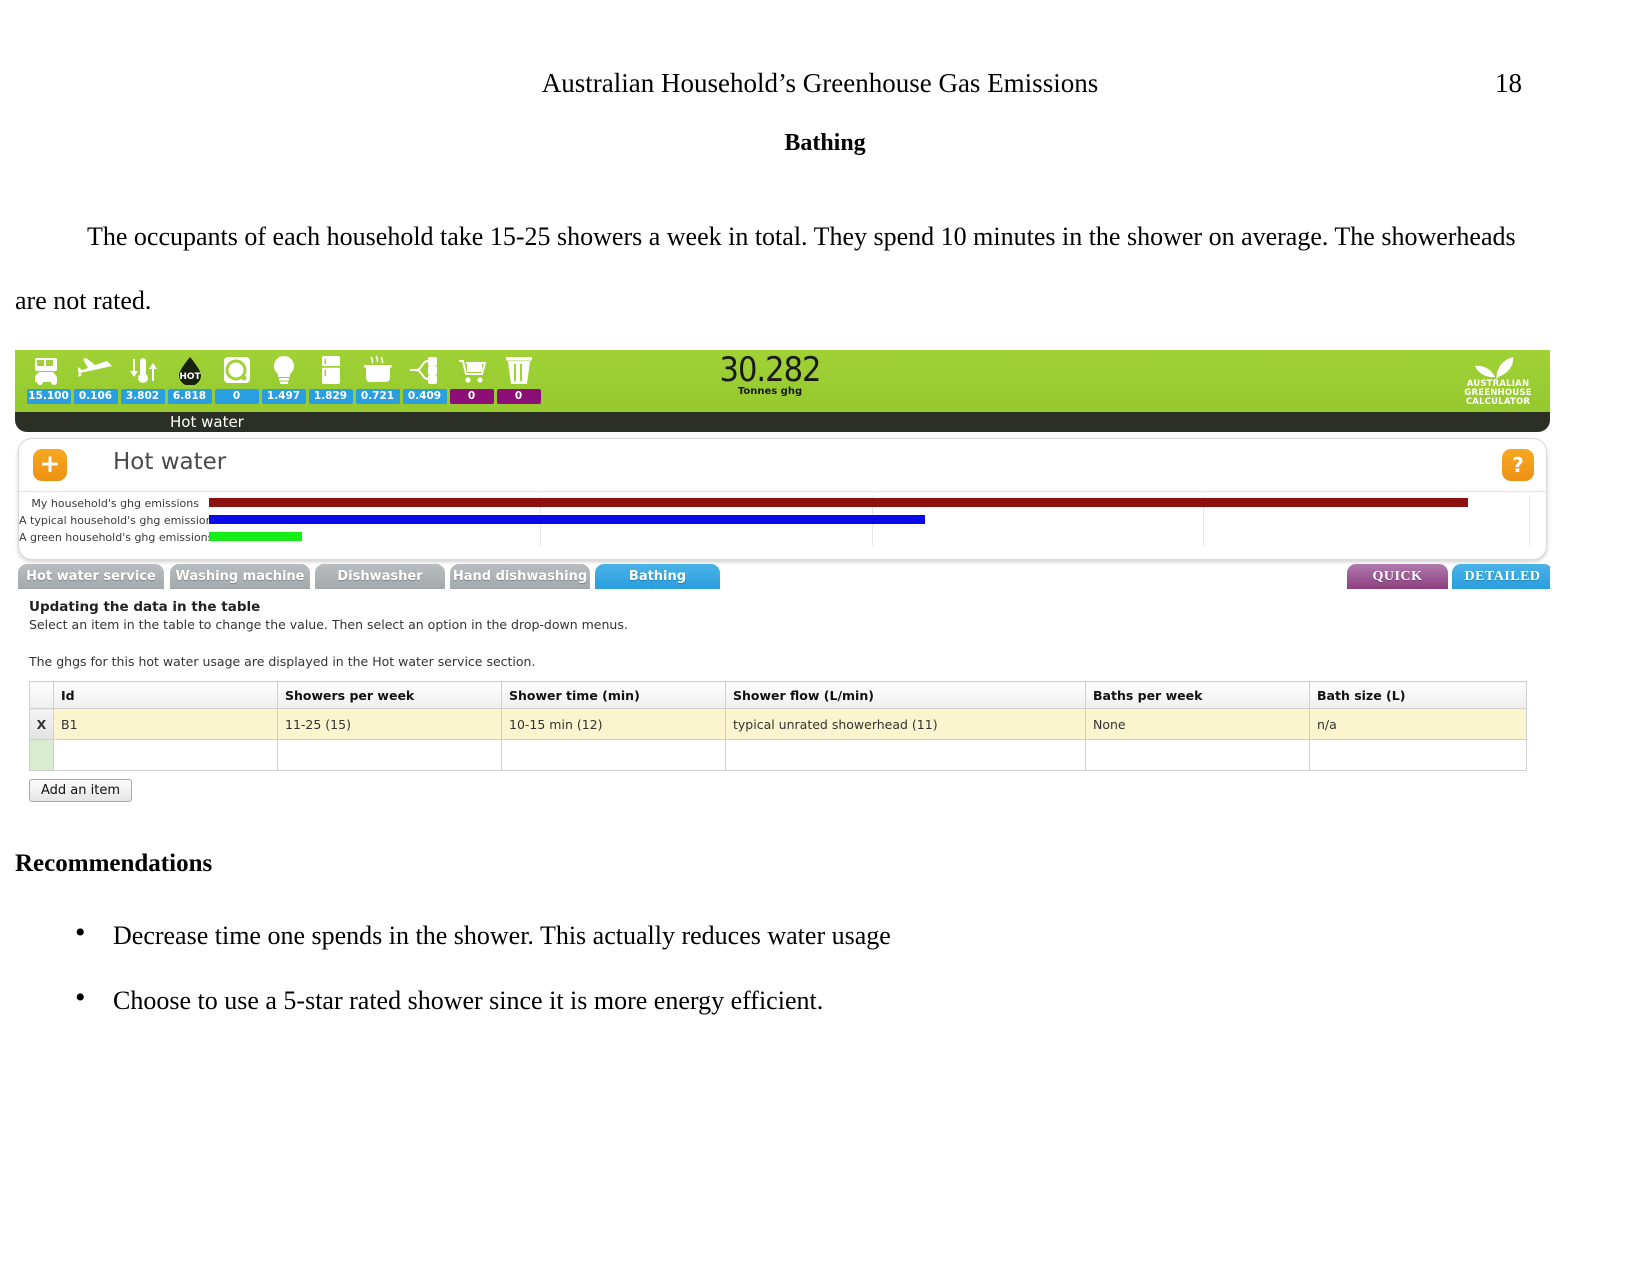 This screenshot has height=1275, width=1650. Describe the element at coordinates (520, 576) in the screenshot. I see `tab-hand-dishwashing: Hand dishwashing` at that location.